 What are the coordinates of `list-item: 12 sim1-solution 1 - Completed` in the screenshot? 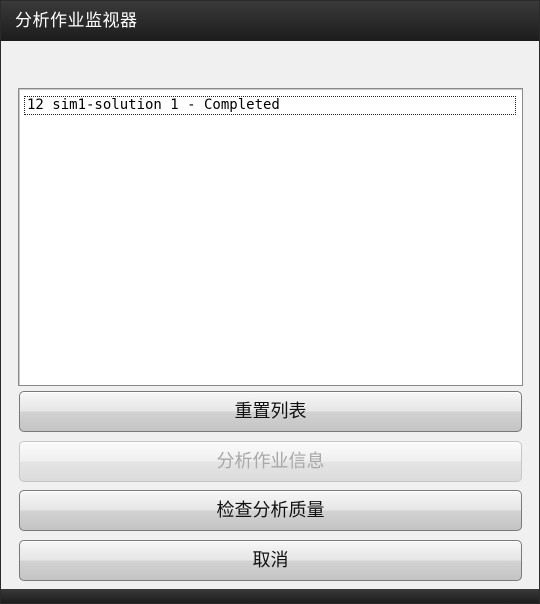 It's located at (270, 105).